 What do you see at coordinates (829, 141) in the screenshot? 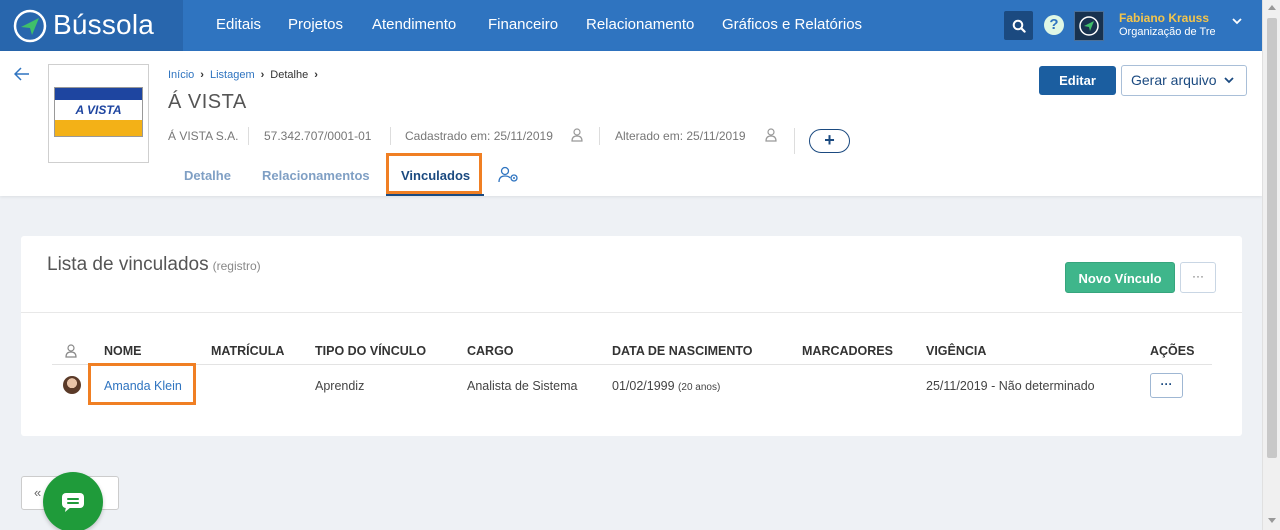
I see `add-button: +` at bounding box center [829, 141].